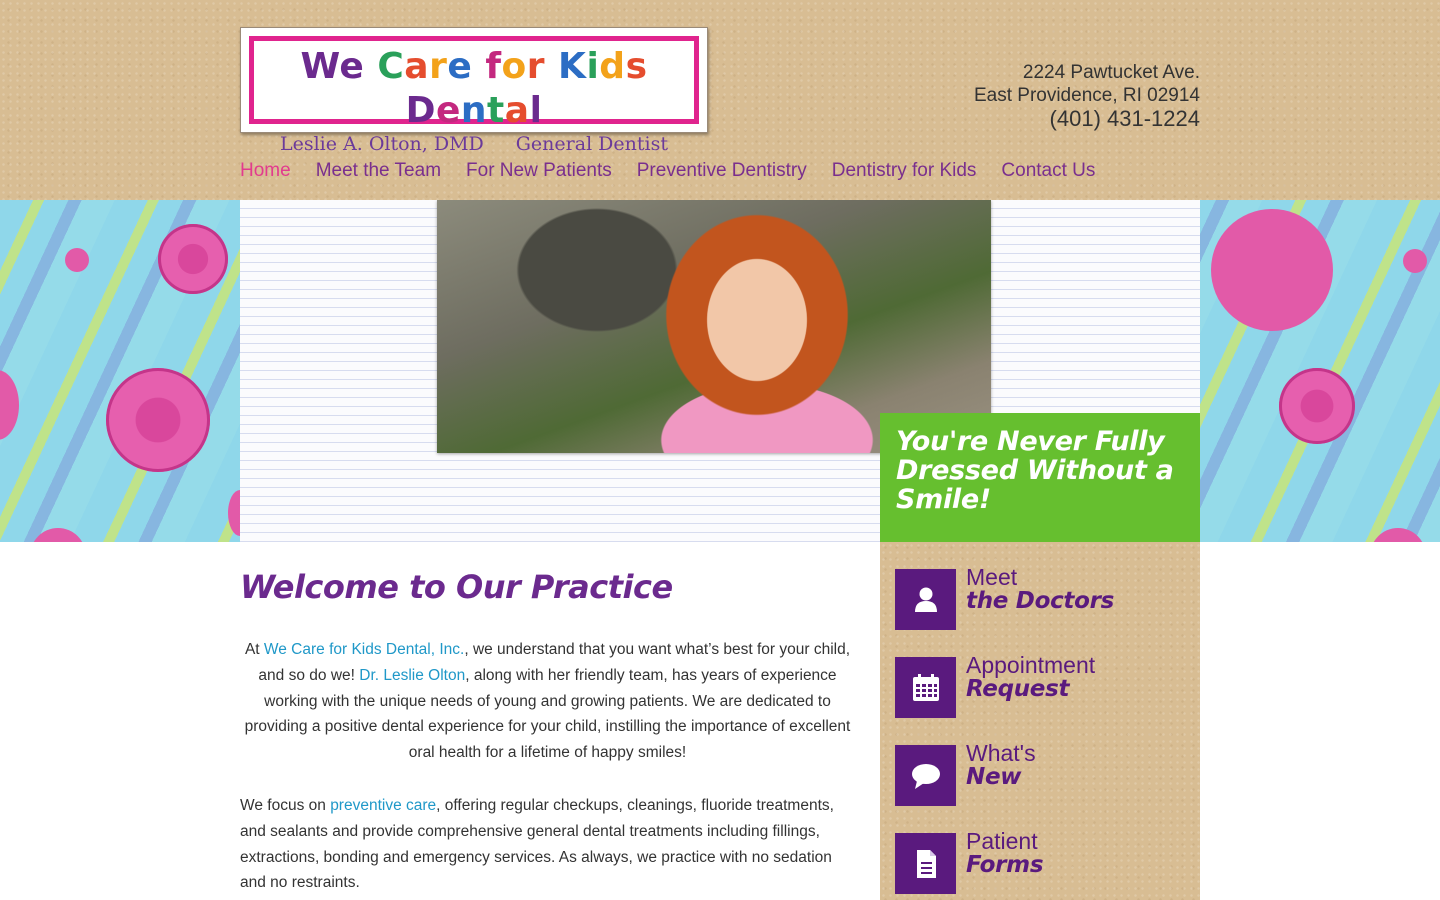 This screenshot has width=1440, height=900. I want to click on whats-new-label: What's New, so click(1001, 765).